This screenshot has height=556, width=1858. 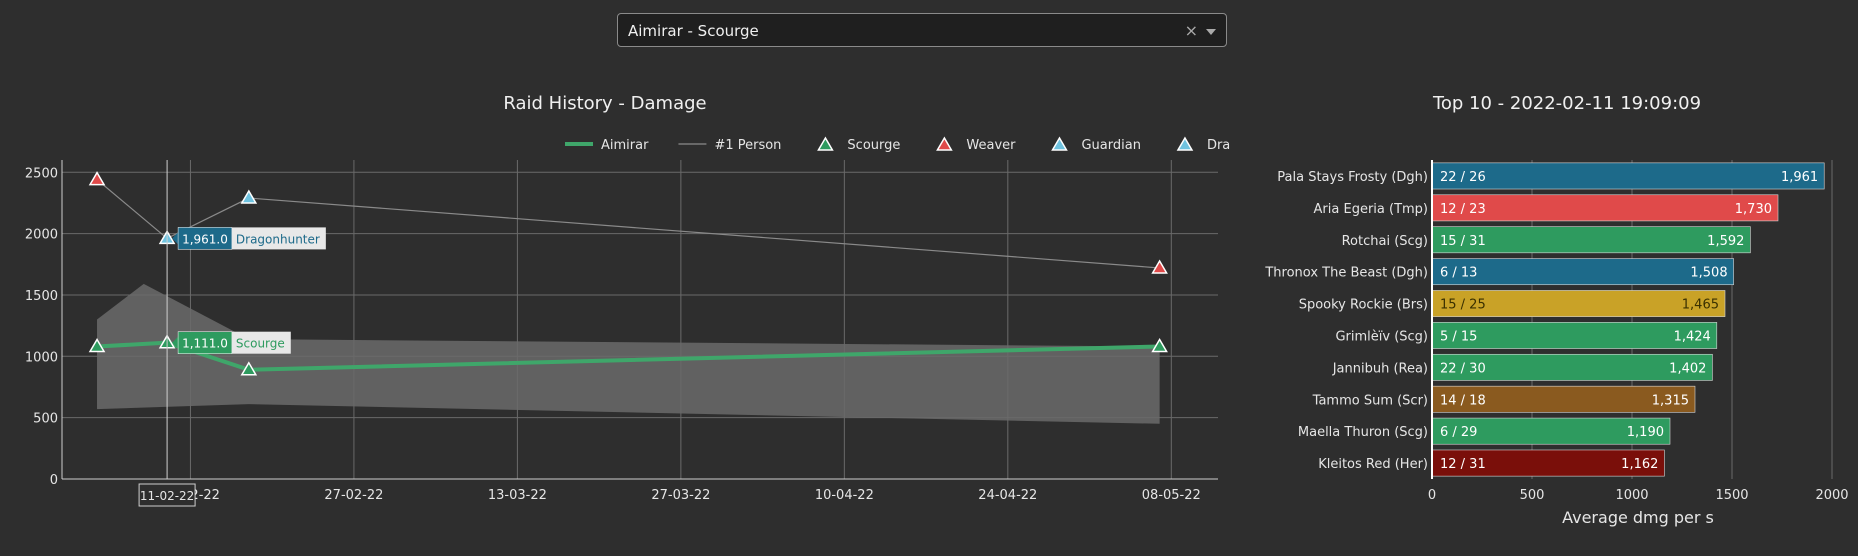 I want to click on bar-rank-label: 22 / 30, so click(x=1463, y=368).